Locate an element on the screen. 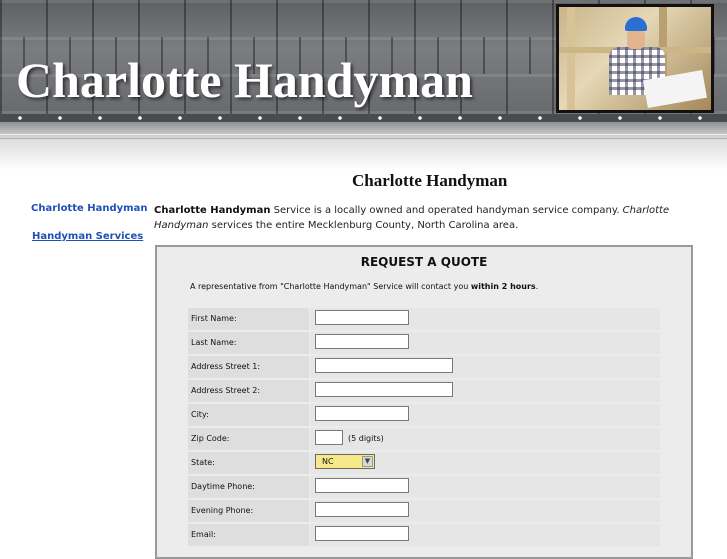  form-row-state: State: NC ▼ is located at coordinates (424, 463).